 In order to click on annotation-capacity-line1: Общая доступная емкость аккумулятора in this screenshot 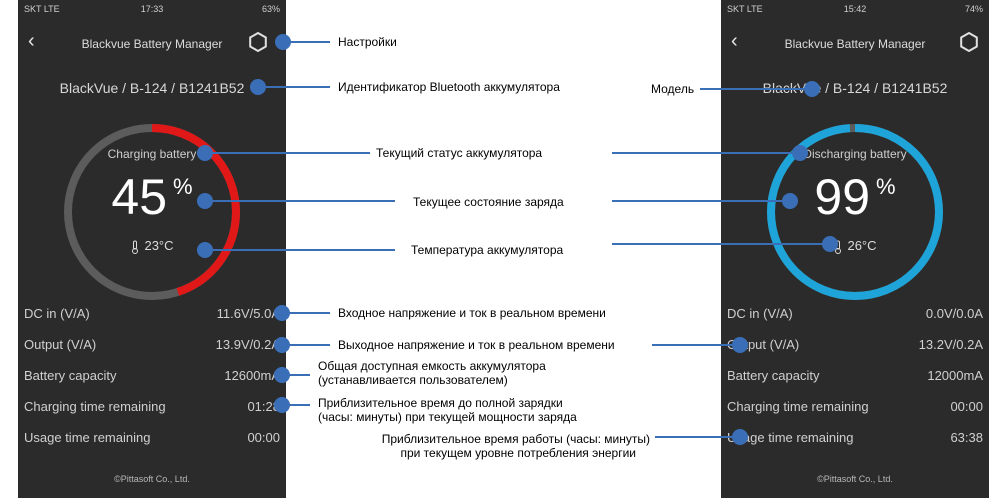, I will do `click(432, 366)`.